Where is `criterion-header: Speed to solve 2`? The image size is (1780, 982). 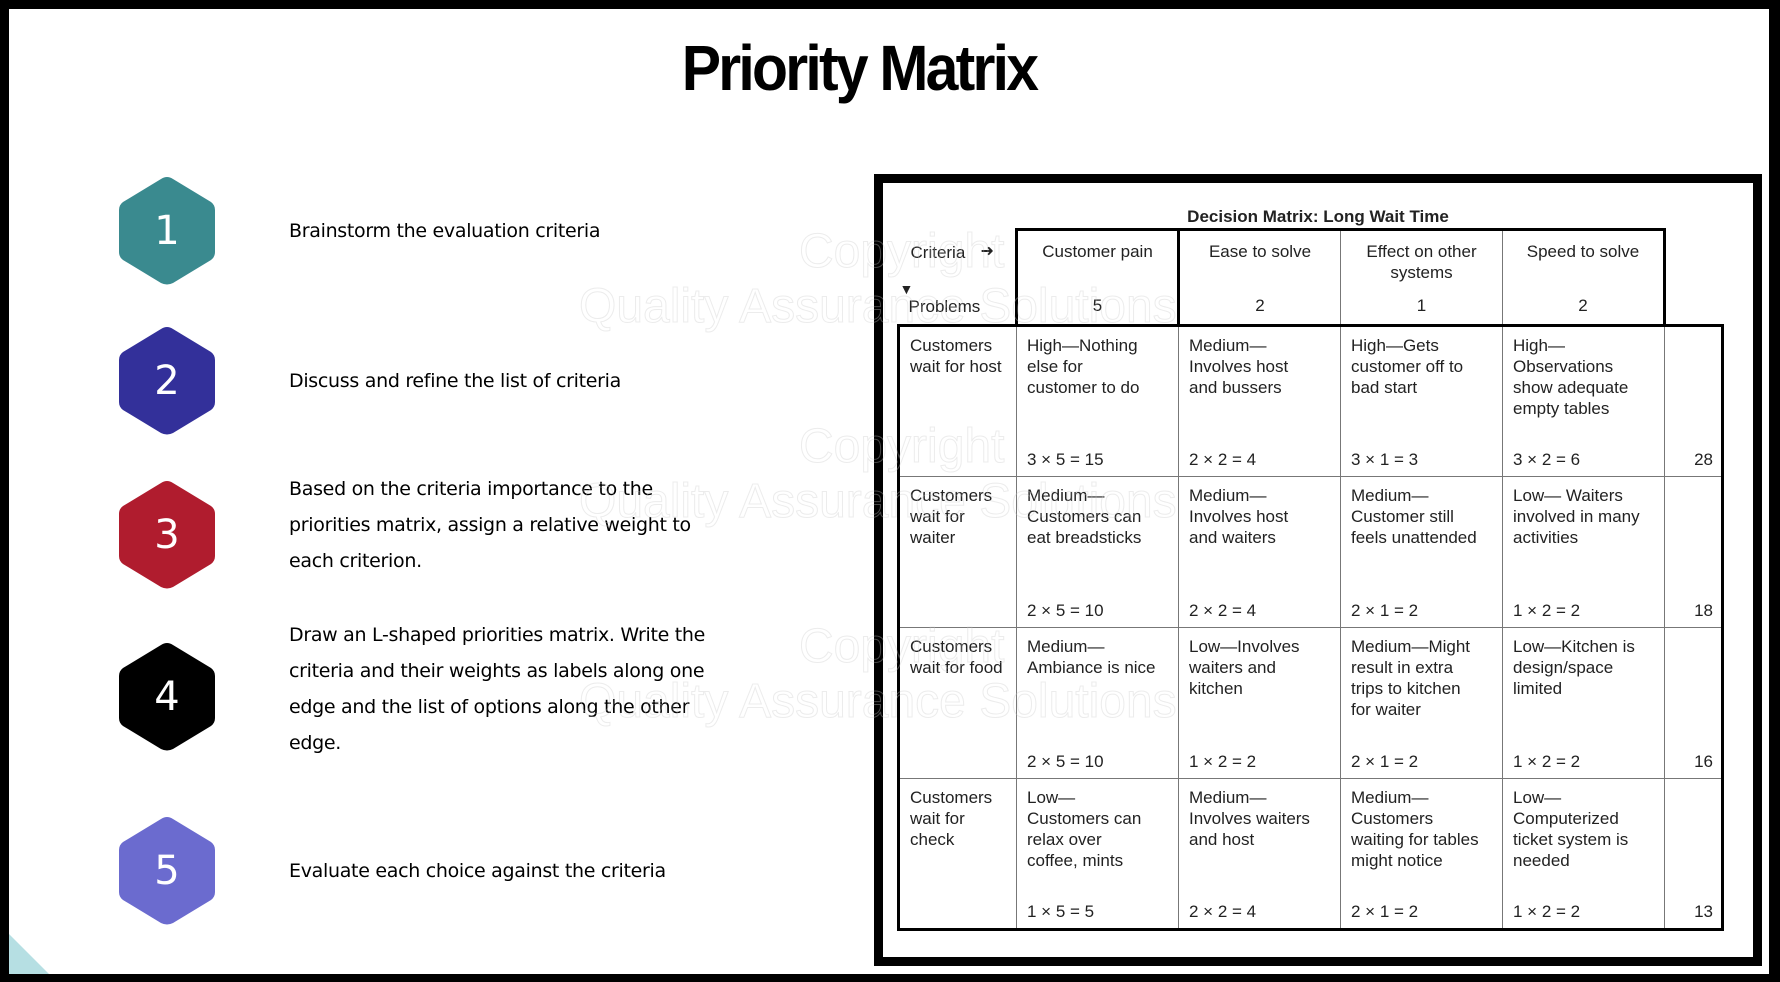 criterion-header: Speed to solve 2 is located at coordinates (1584, 277).